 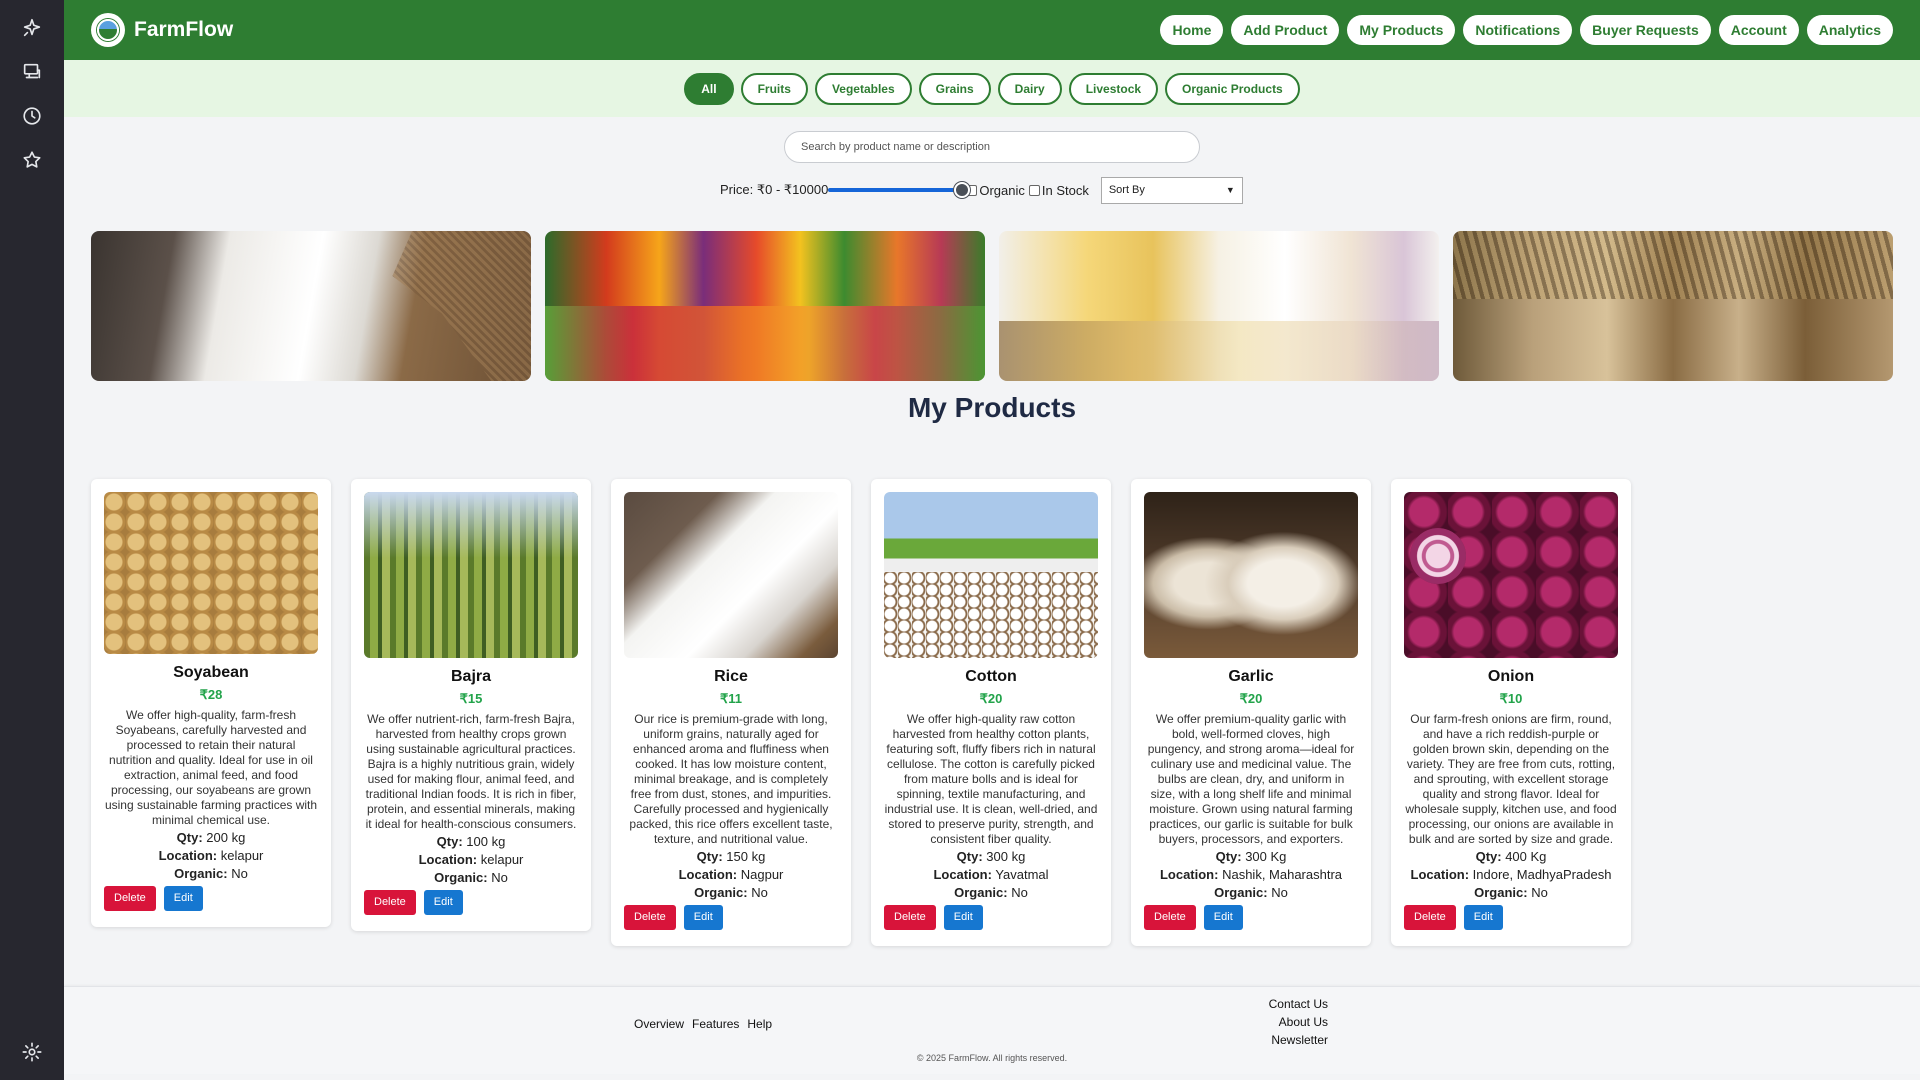 What do you see at coordinates (765, 306) in the screenshot?
I see `banner-vegetables-image` at bounding box center [765, 306].